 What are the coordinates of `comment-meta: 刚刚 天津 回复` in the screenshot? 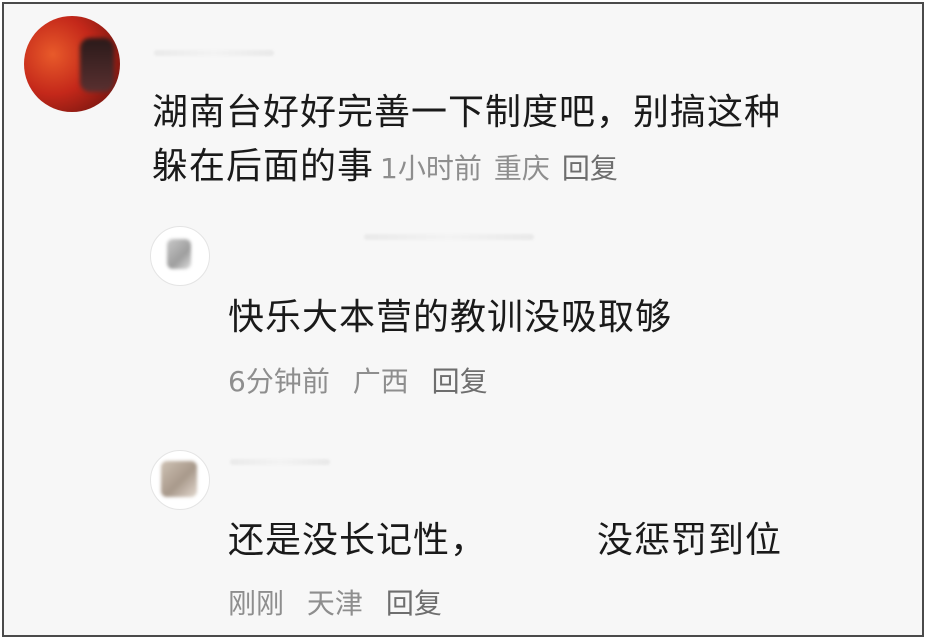 It's located at (342, 604).